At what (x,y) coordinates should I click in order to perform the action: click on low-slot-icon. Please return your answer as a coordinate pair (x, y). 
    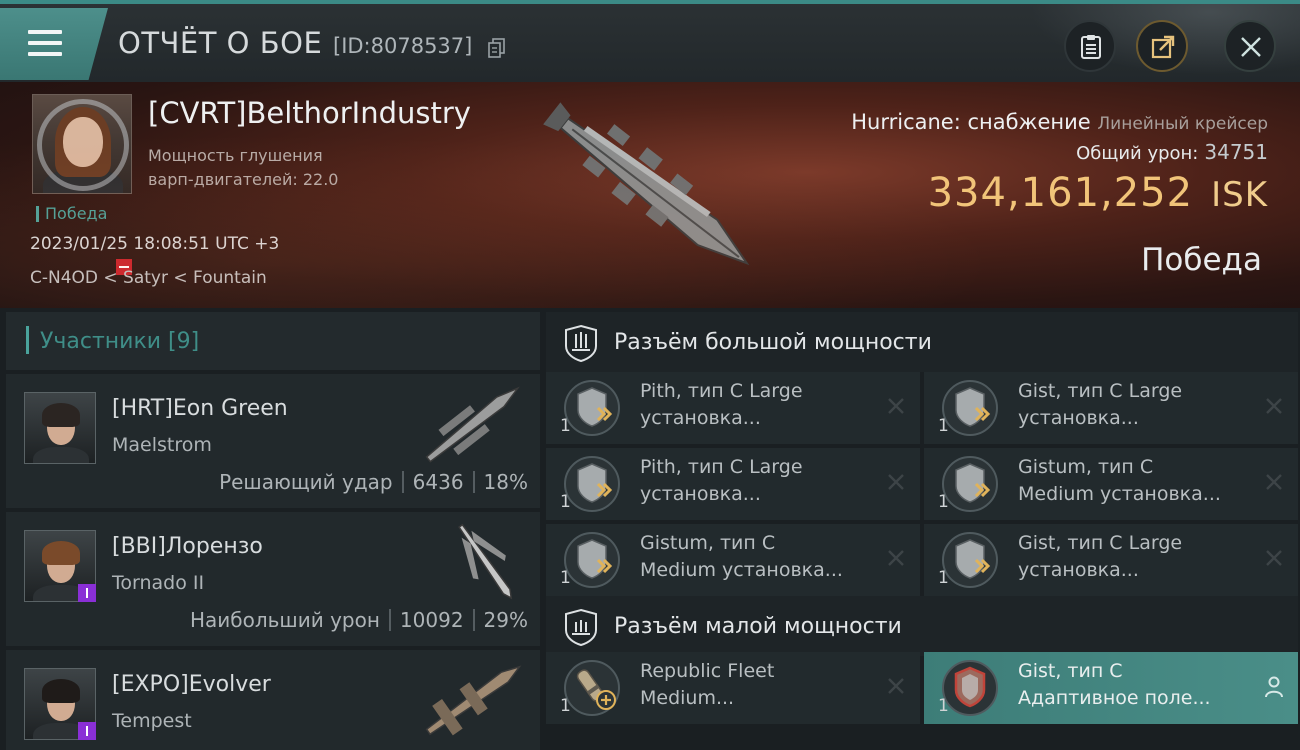
    Looking at the image, I should click on (581, 627).